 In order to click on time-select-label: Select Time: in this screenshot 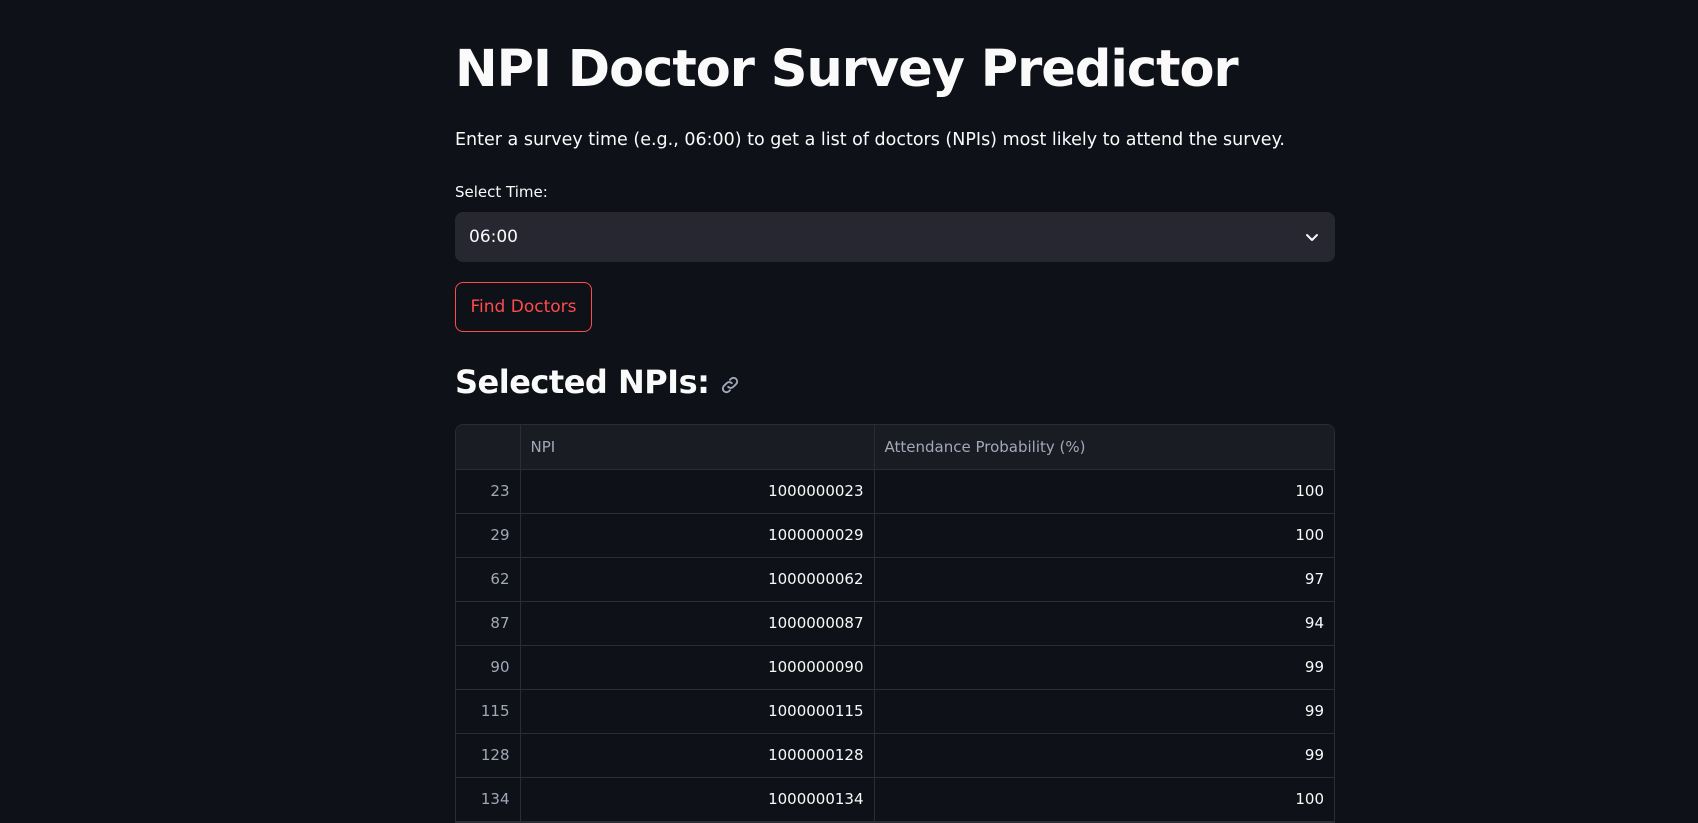, I will do `click(501, 192)`.